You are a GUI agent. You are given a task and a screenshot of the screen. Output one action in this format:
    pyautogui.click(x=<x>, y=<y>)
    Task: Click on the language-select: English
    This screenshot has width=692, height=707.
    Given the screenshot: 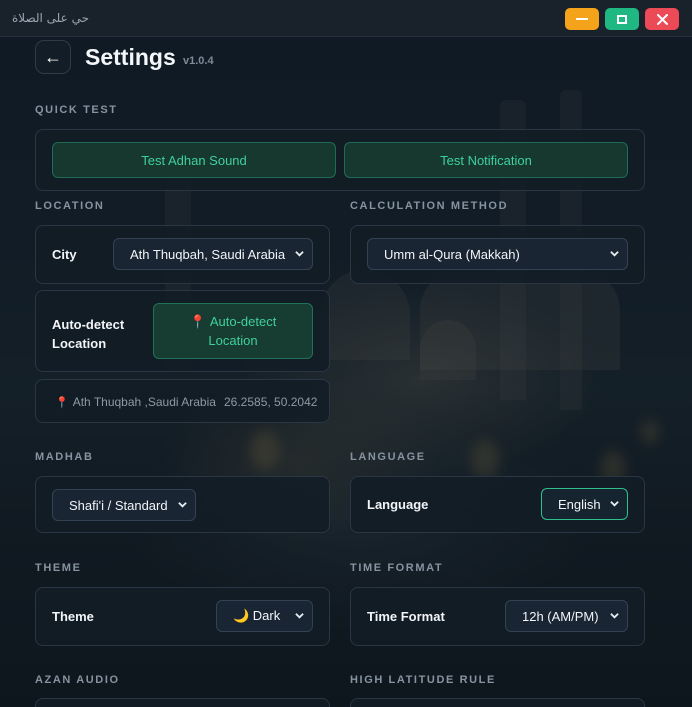 What is the action you would take?
    pyautogui.click(x=584, y=504)
    